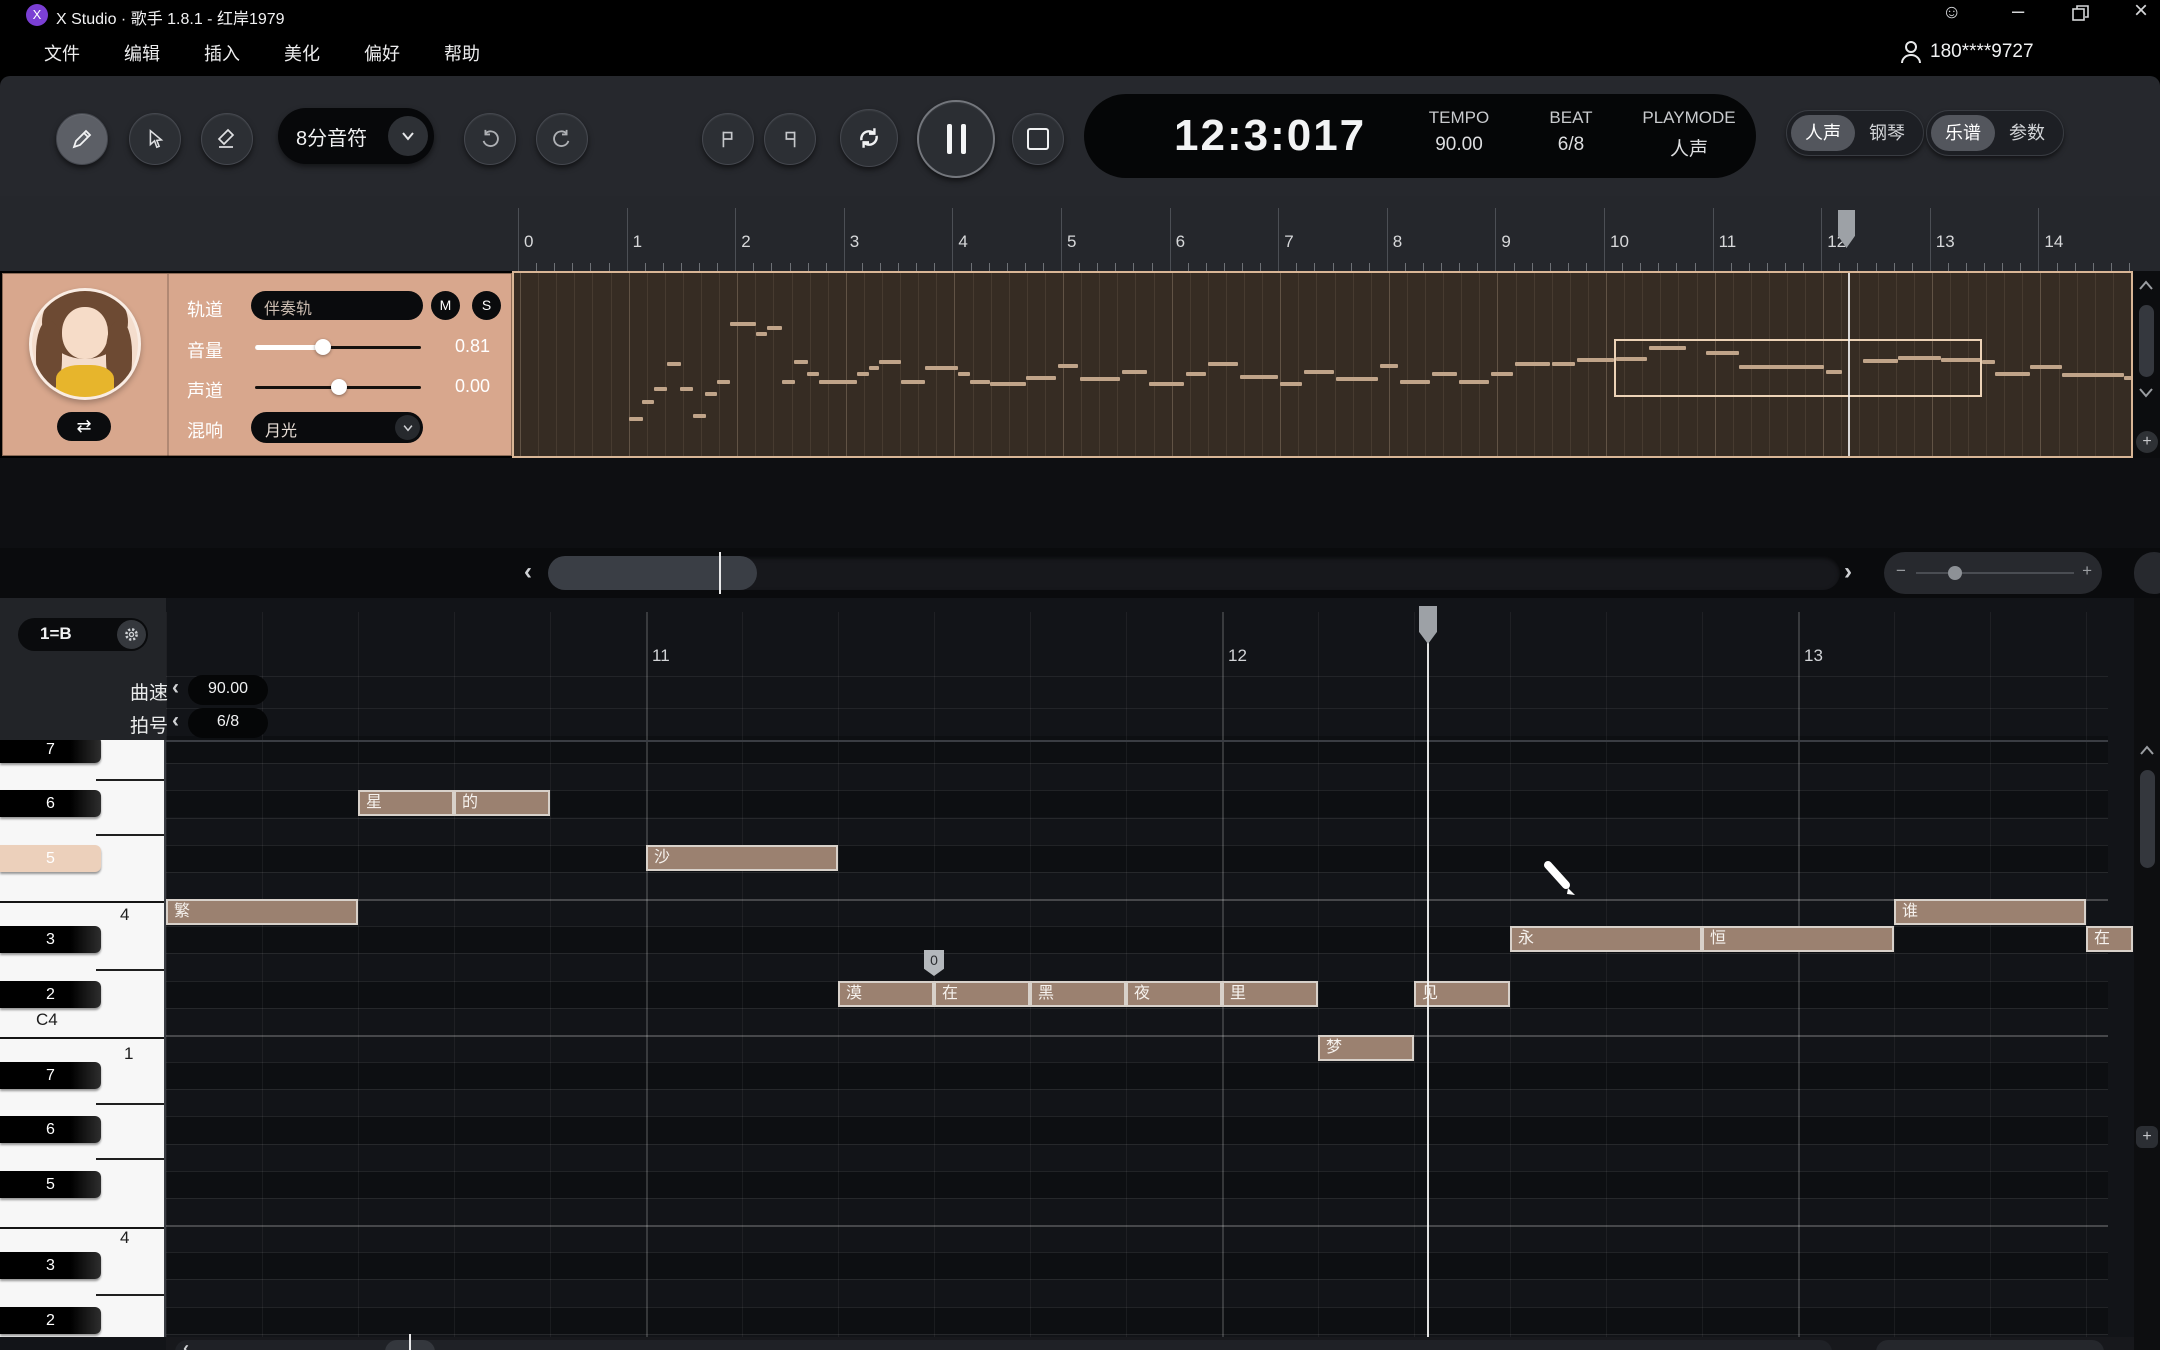 The height and width of the screenshot is (1350, 2160). What do you see at coordinates (175, 721) in the screenshot?
I see `timesig-collapse-icon: ‹` at bounding box center [175, 721].